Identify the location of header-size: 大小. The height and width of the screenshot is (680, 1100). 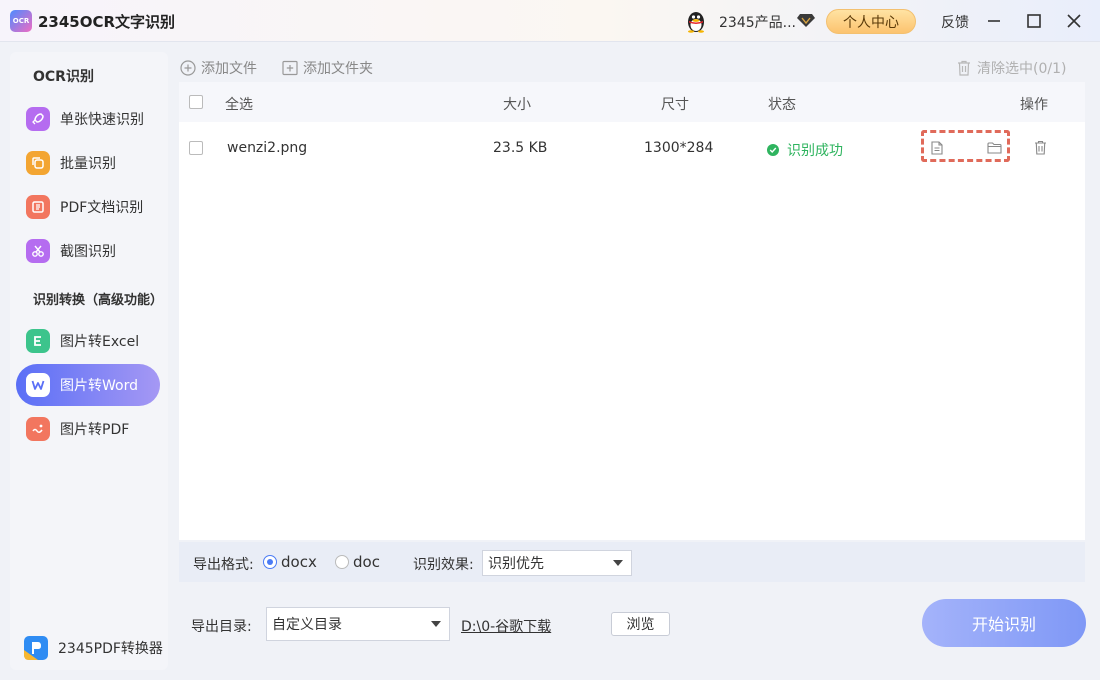
(517, 105).